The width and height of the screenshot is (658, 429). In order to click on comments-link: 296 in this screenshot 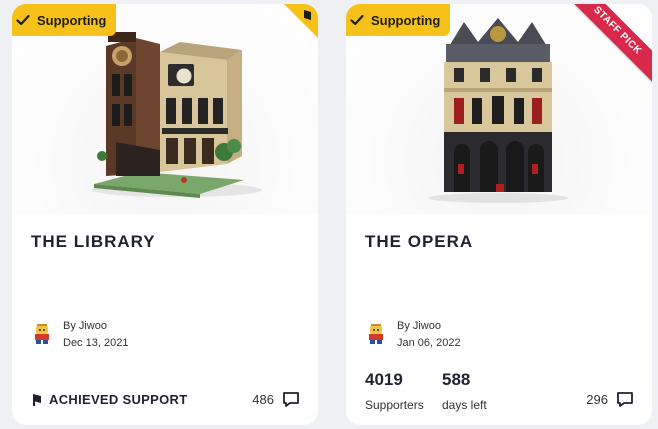, I will do `click(610, 399)`.